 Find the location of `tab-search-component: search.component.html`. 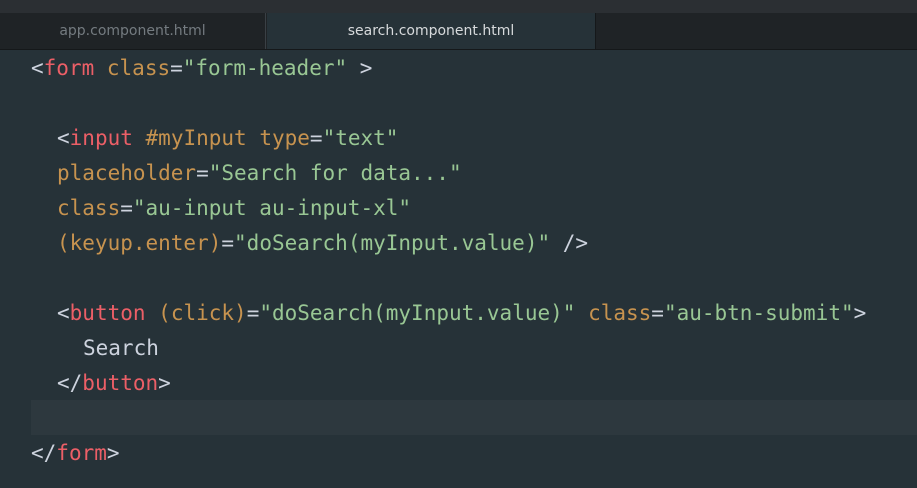

tab-search-component: search.component.html is located at coordinates (431, 31).